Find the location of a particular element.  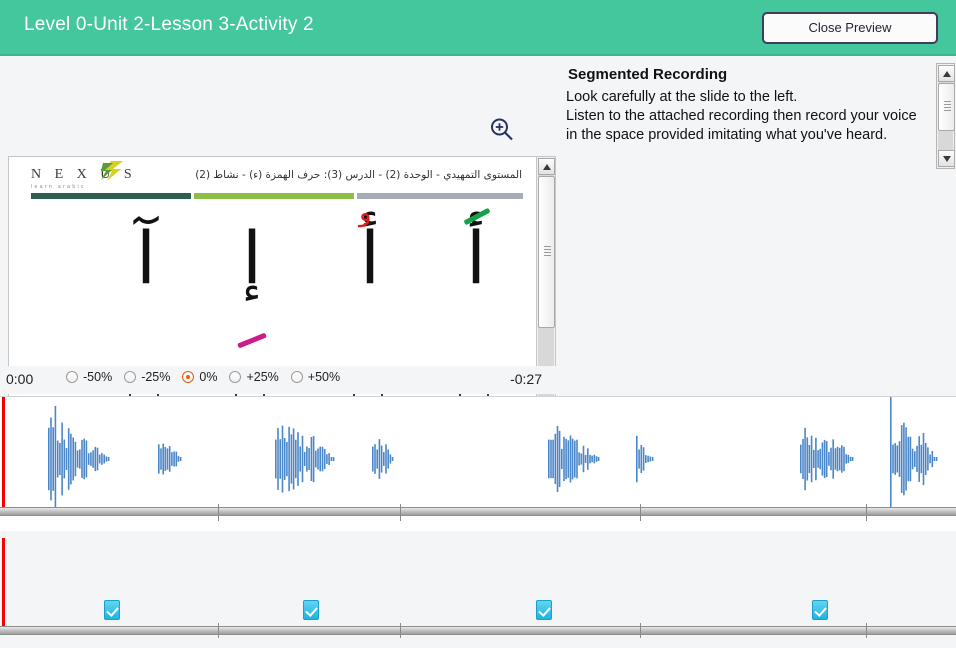

logo-tagline: learn arabic is located at coordinates (58, 187).